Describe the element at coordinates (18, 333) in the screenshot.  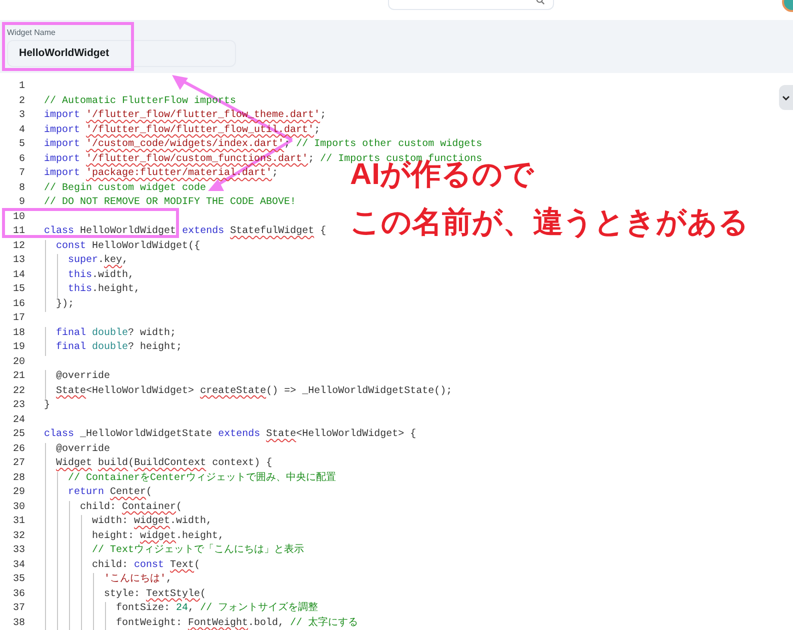
I see `line-number: 18` at that location.